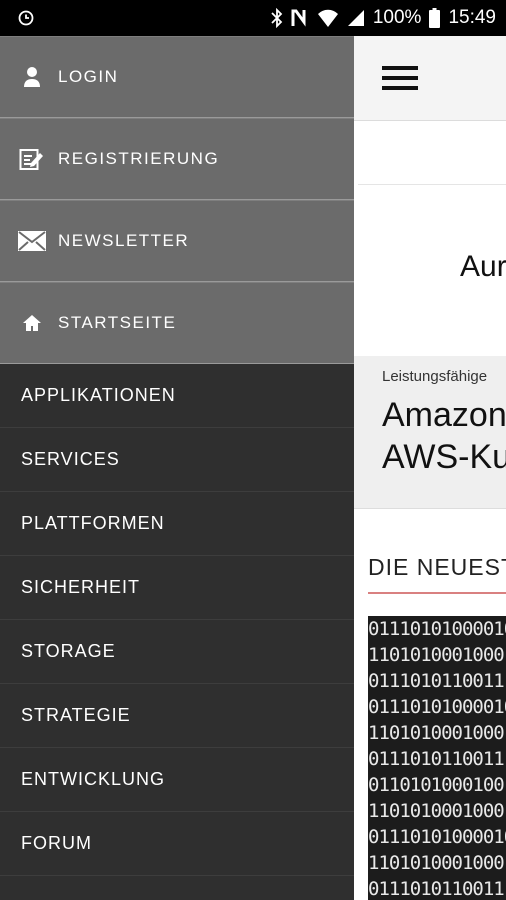 The height and width of the screenshot is (900, 506). Describe the element at coordinates (328, 18) in the screenshot. I see `wifi-icon` at that location.